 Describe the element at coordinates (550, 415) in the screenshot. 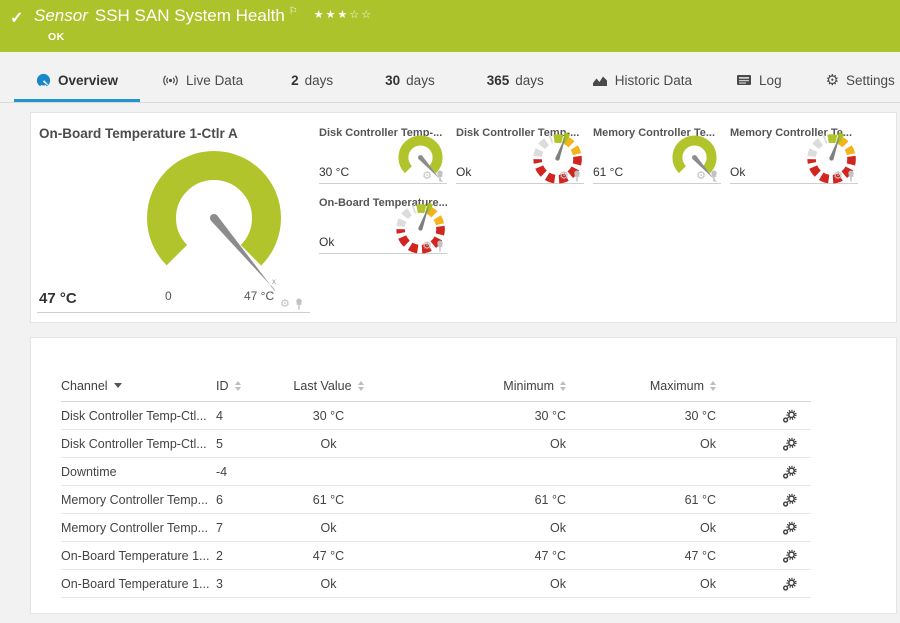

I see `channel-minimum: 30 °C` at that location.